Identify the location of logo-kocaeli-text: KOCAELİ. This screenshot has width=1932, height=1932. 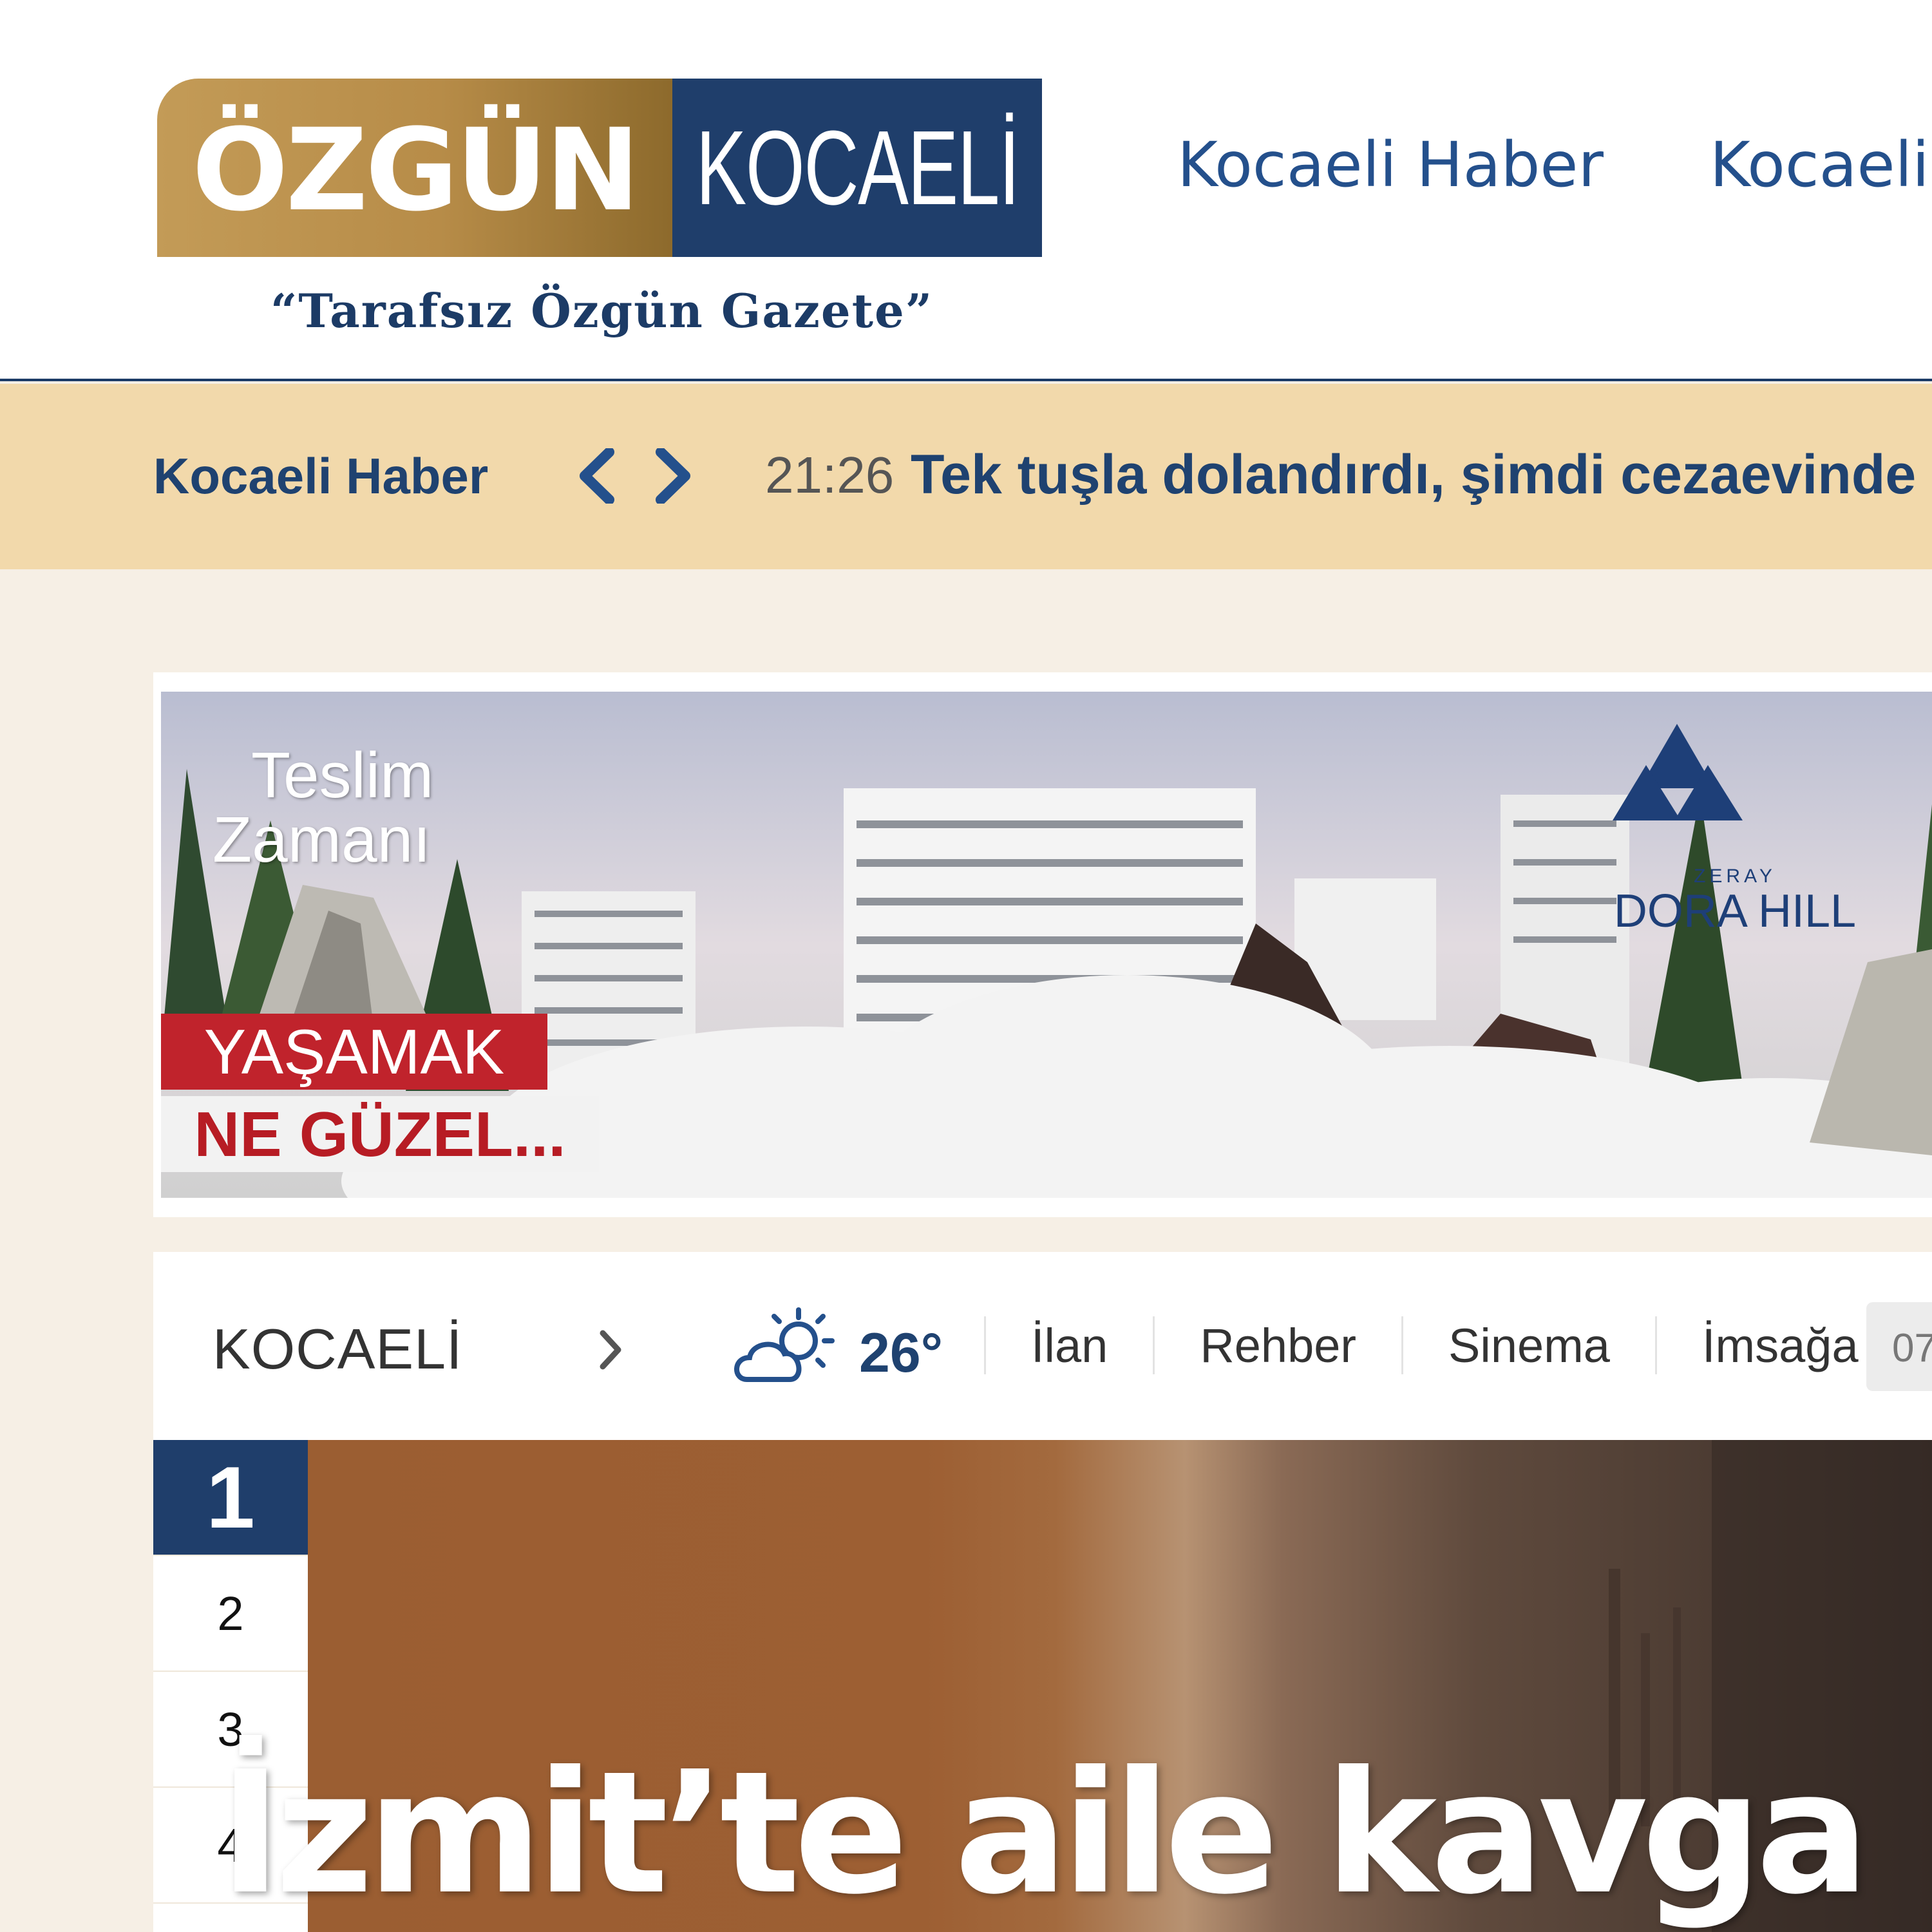
(857, 167).